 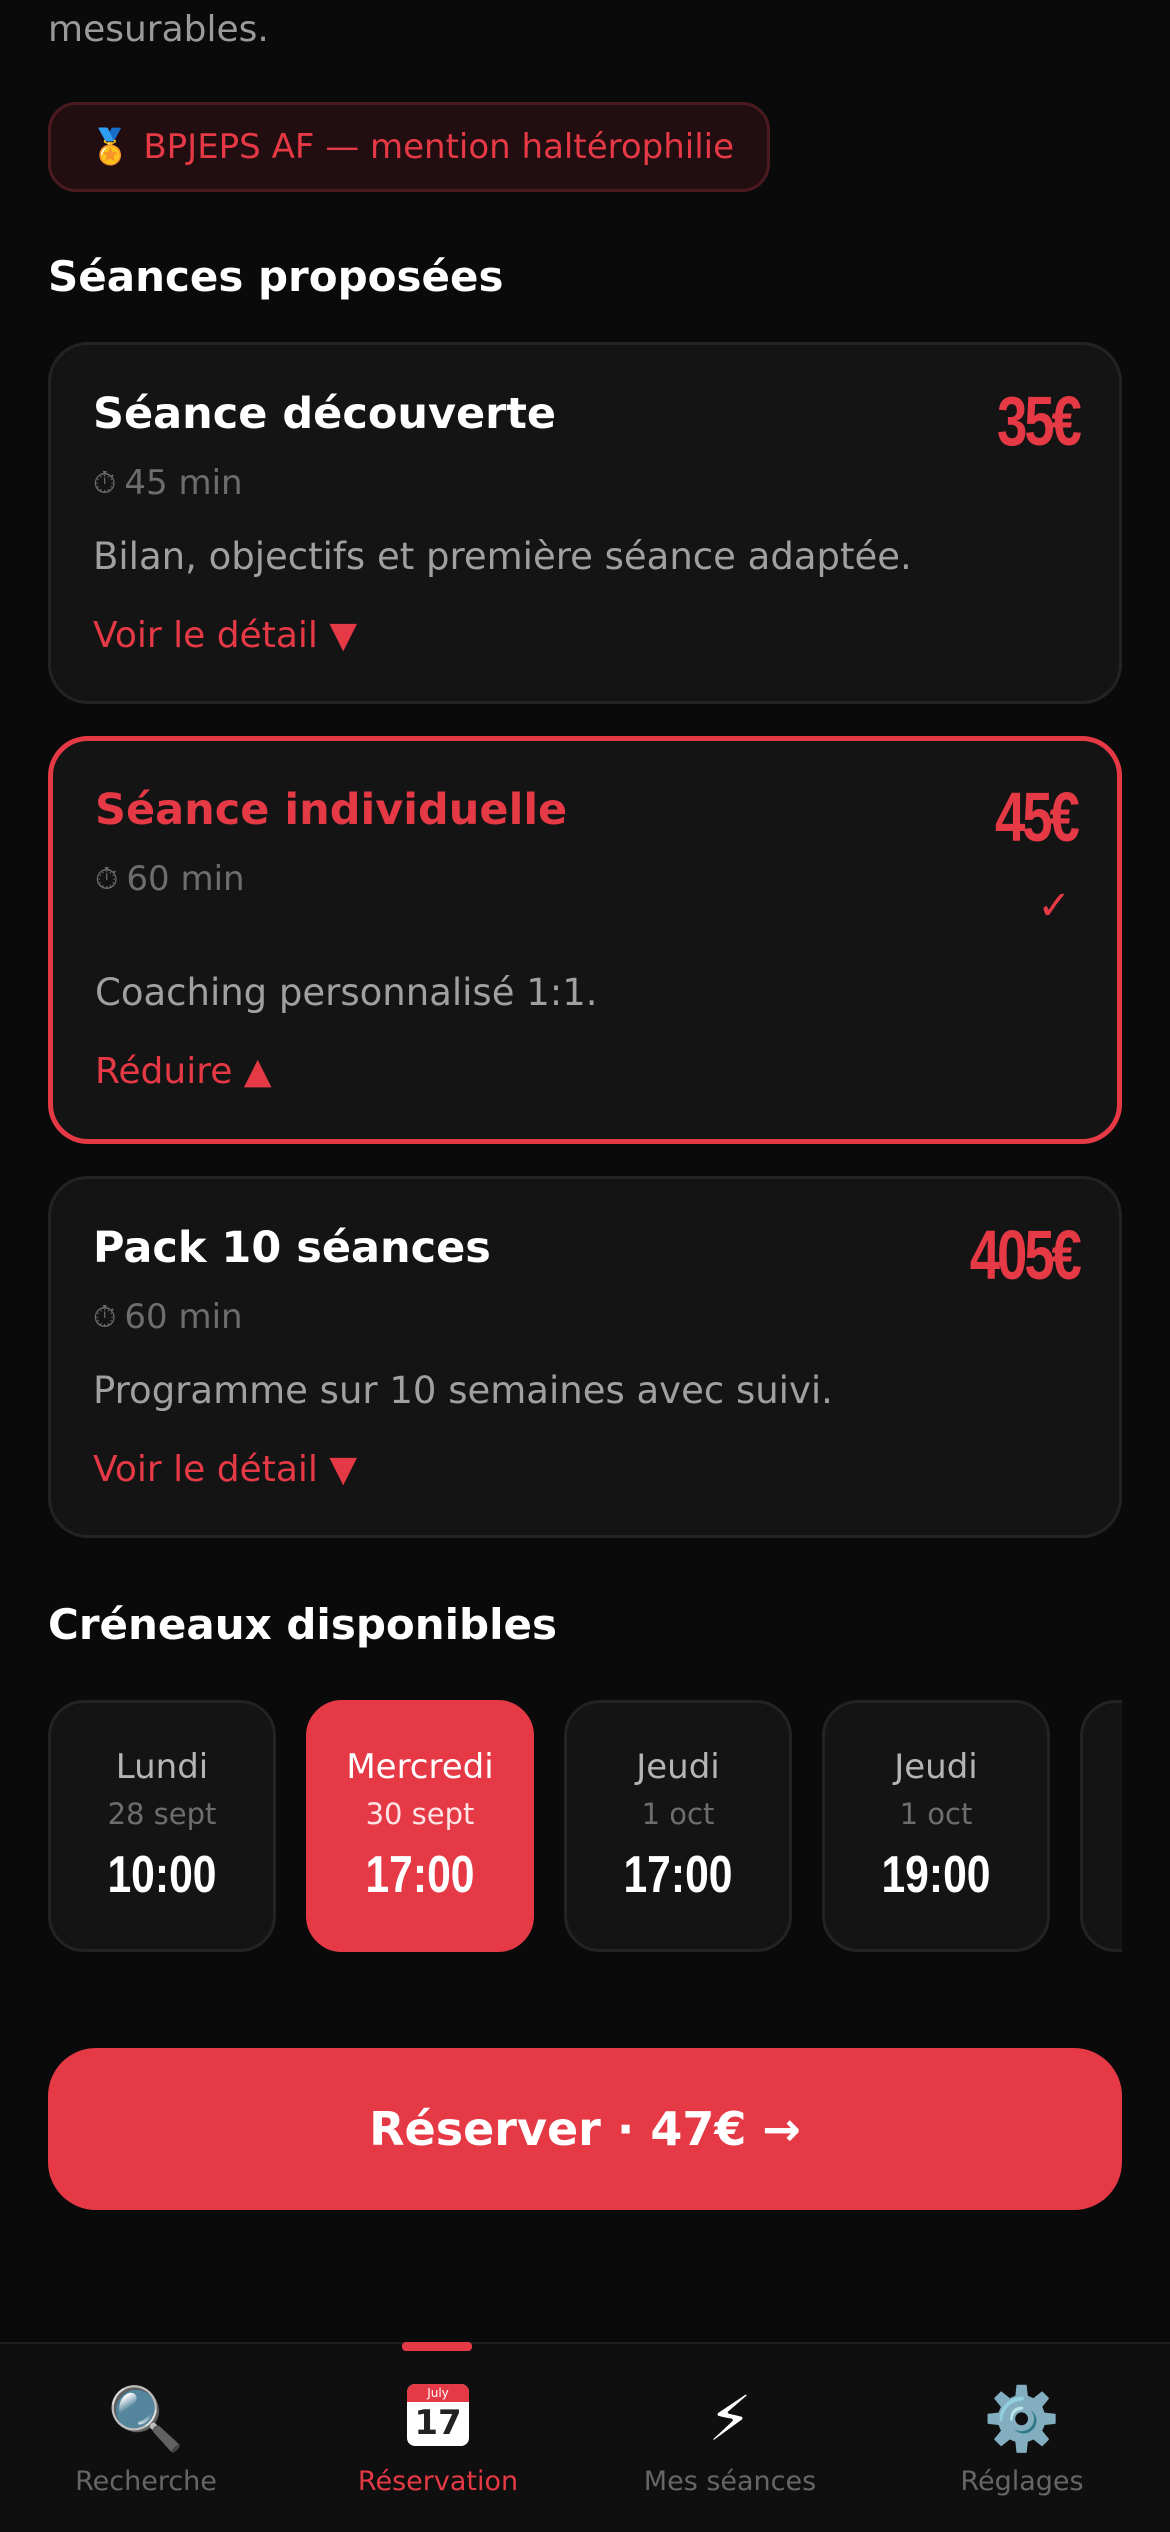 I want to click on time-slot-selected: Mercredi 30 sept 17:00, so click(x=420, y=1826).